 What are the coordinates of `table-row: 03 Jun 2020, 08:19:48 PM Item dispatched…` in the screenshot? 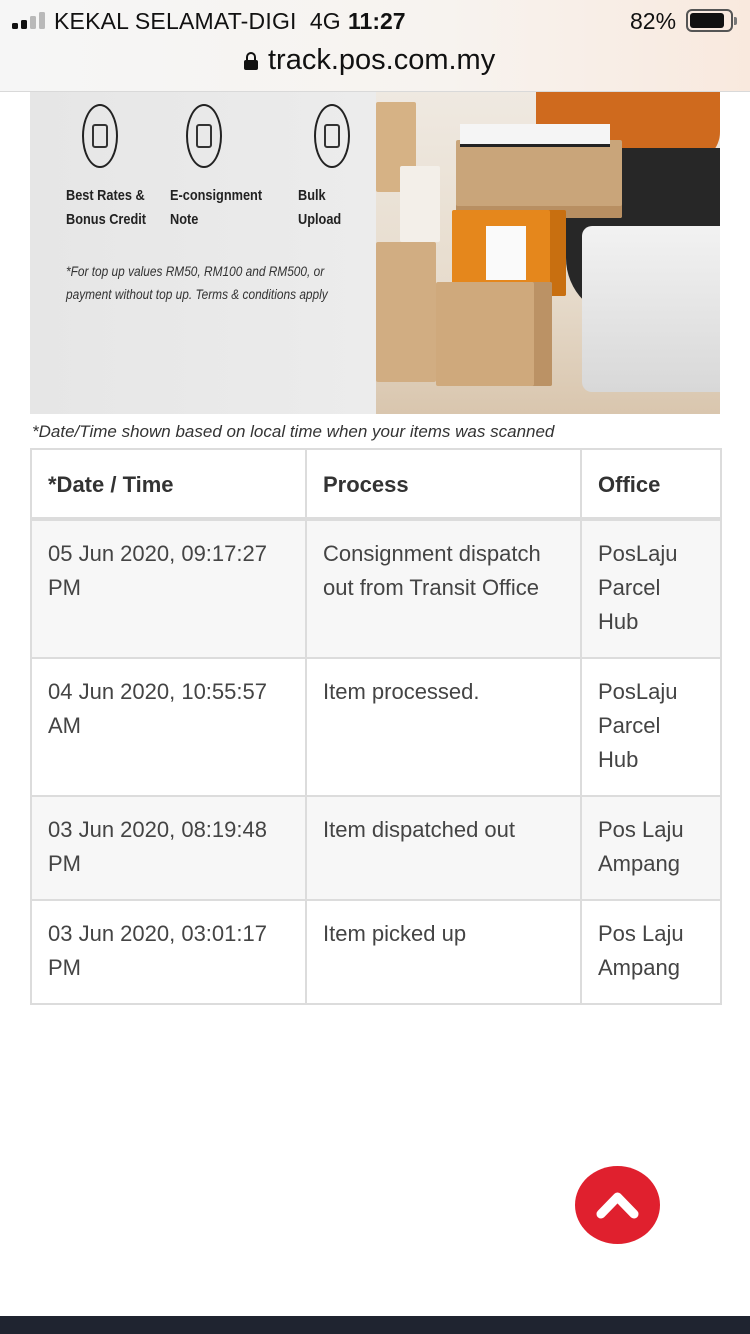 It's located at (376, 848).